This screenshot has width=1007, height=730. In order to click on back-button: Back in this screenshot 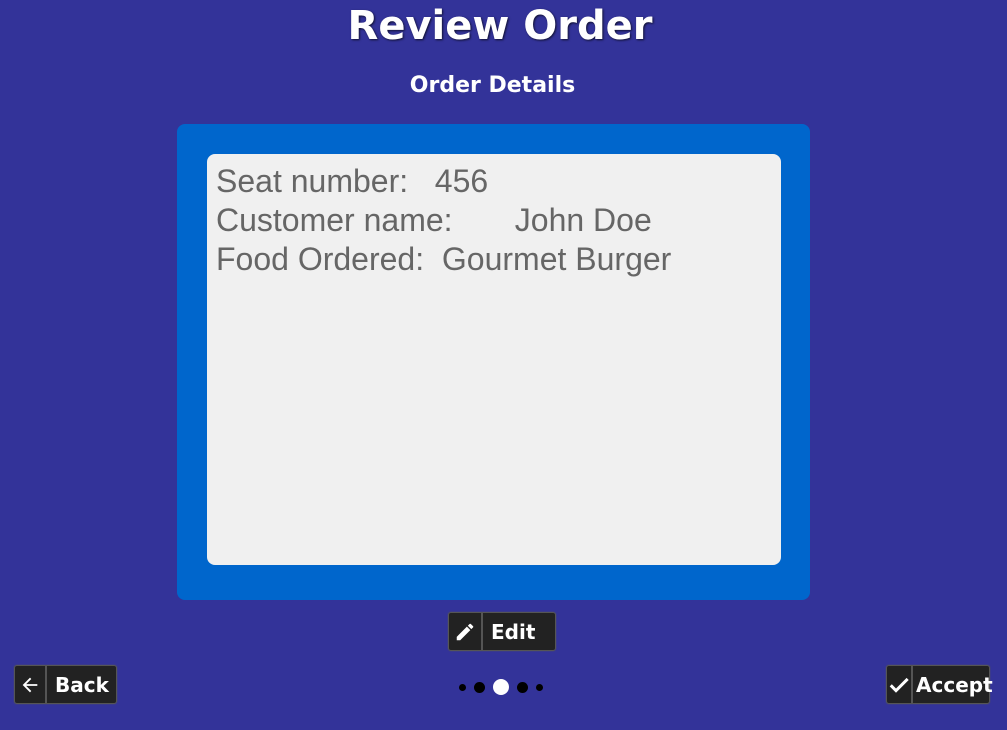, I will do `click(65, 684)`.